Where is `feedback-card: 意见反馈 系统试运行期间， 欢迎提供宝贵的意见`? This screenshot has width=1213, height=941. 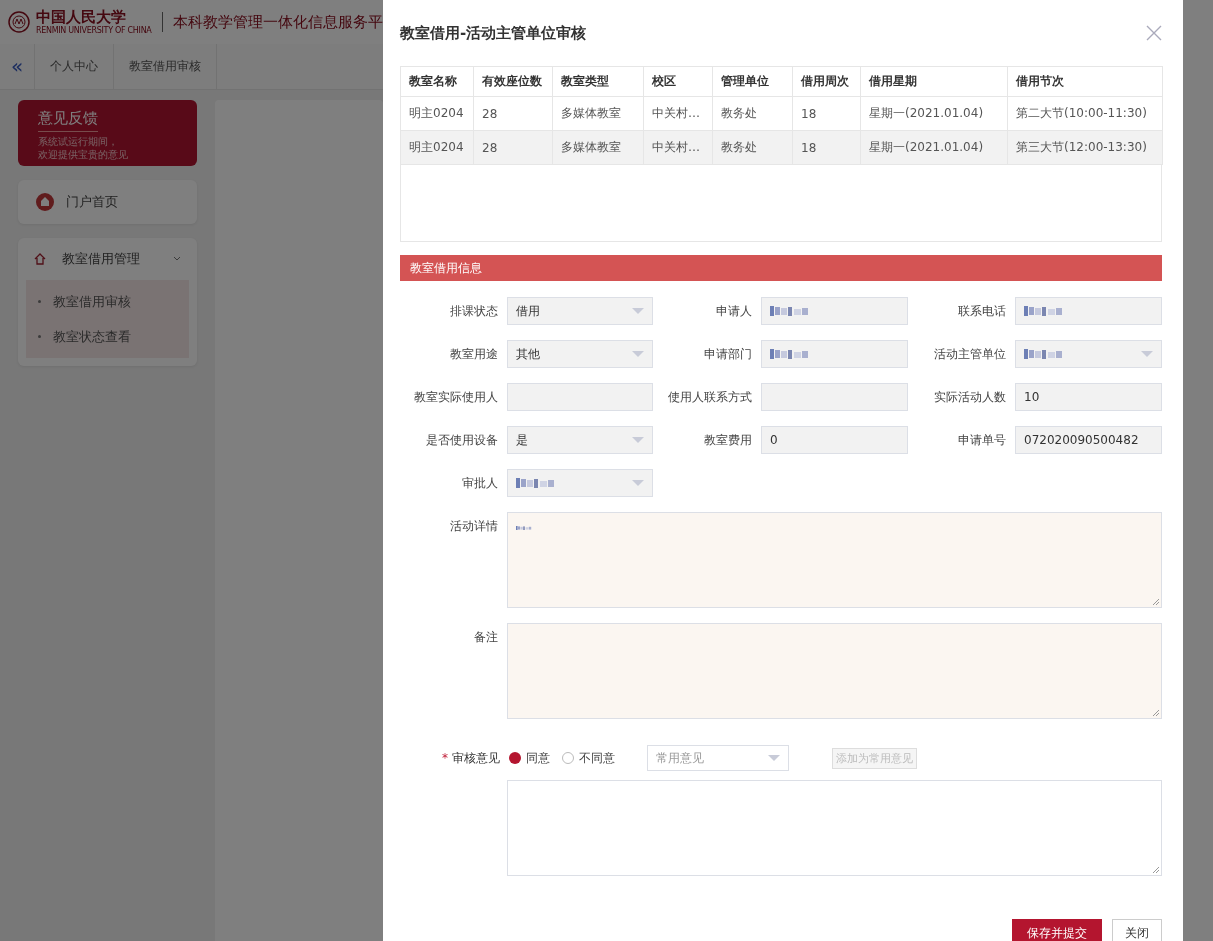 feedback-card: 意见反馈 系统试运行期间， 欢迎提供宝贵的意见 is located at coordinates (107, 133).